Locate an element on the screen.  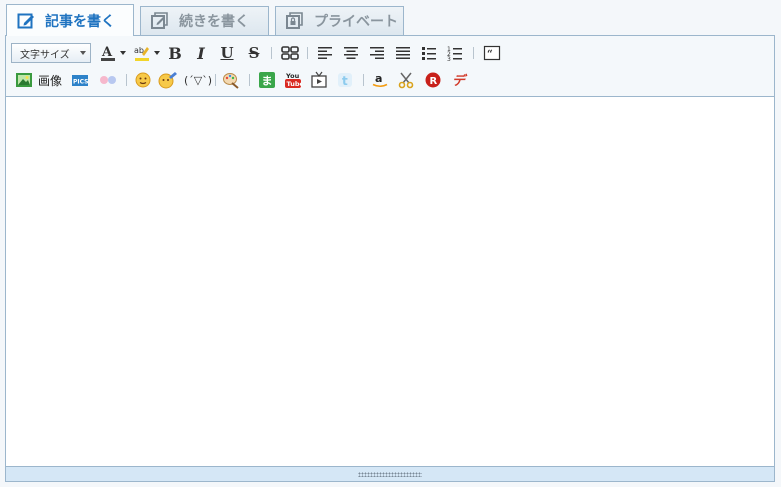
blockquote-icon: “ is located at coordinates (492, 53).